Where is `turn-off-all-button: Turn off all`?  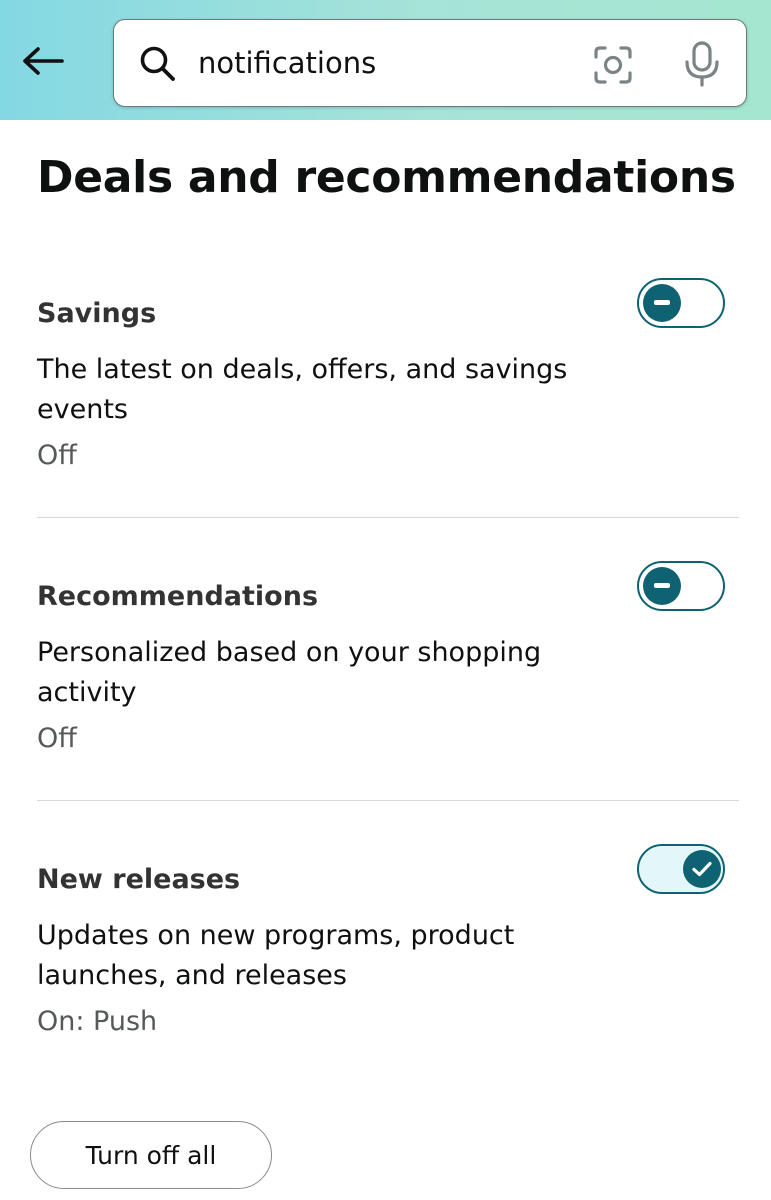
turn-off-all-button: Turn off all is located at coordinates (151, 1155).